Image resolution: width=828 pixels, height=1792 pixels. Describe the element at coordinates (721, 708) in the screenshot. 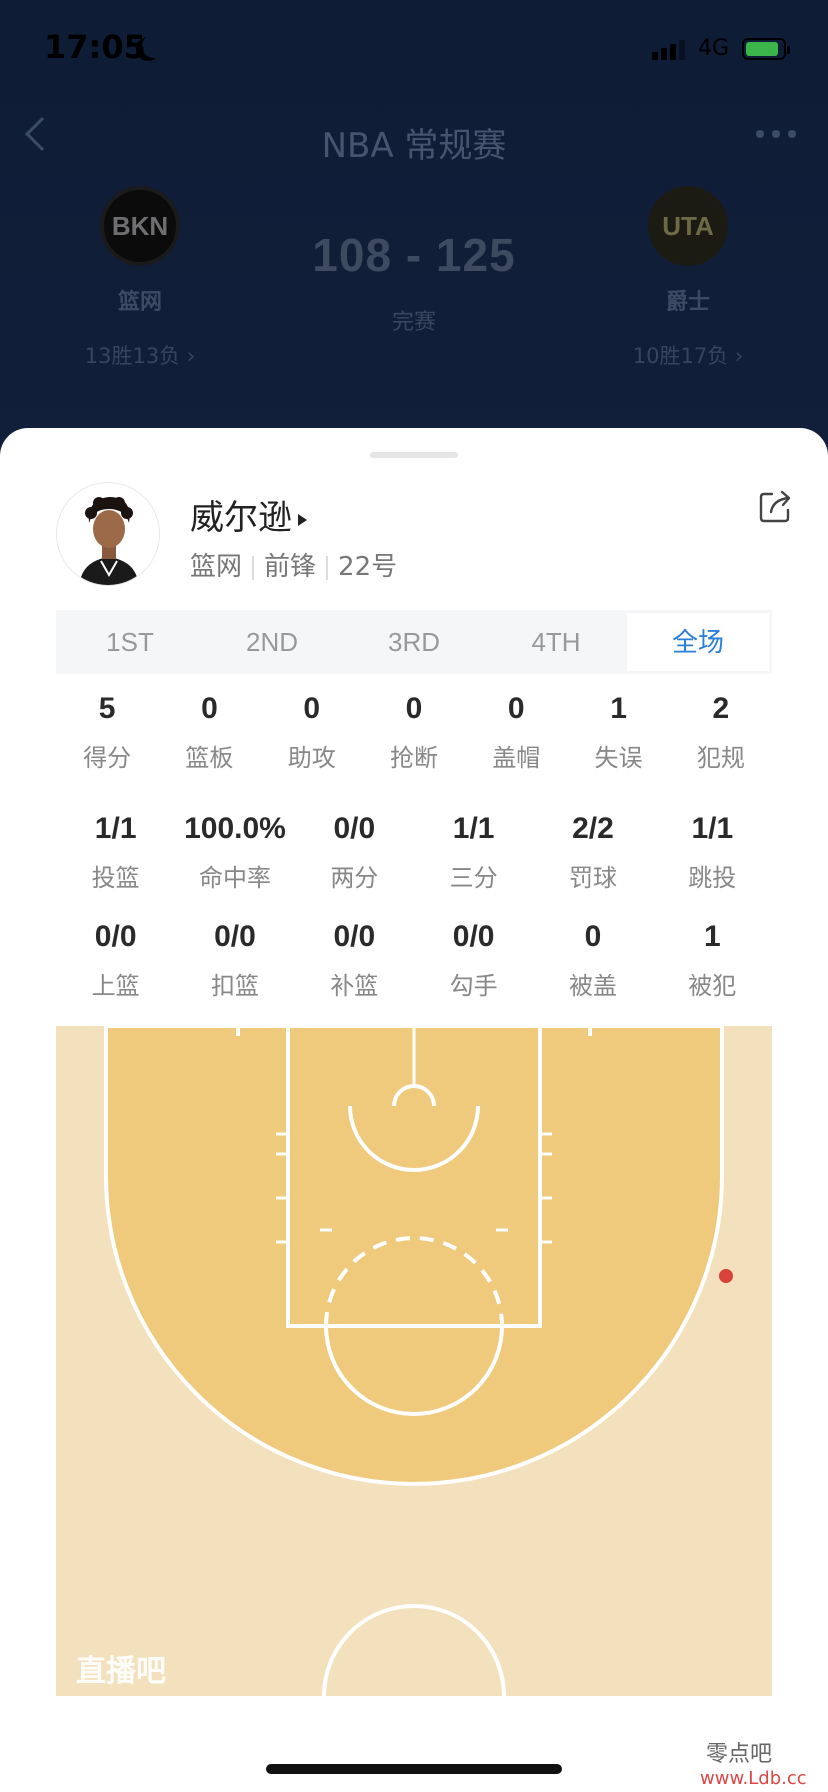

I see `stat-value: 2` at that location.